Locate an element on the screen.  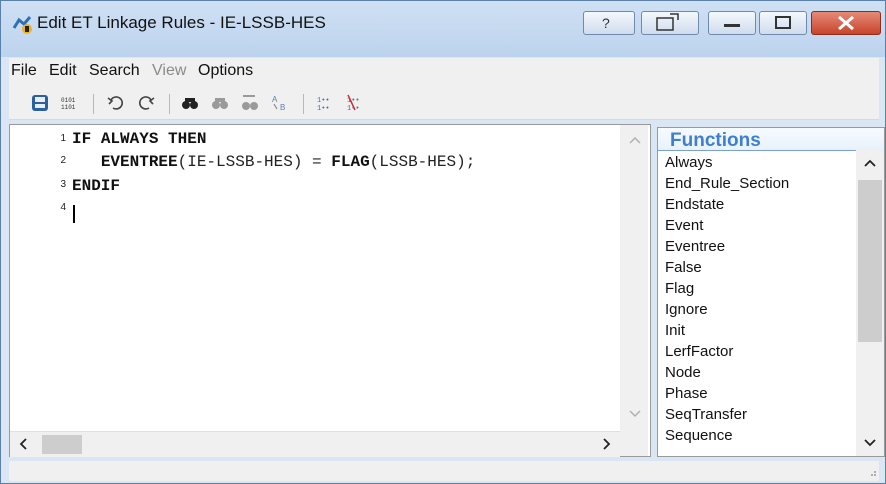
line-number: 3 is located at coordinates (63, 184).